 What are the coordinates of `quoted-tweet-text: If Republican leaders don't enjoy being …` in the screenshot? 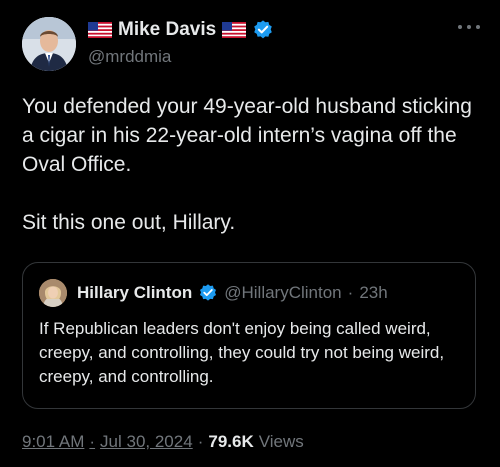 It's located at (242, 352).